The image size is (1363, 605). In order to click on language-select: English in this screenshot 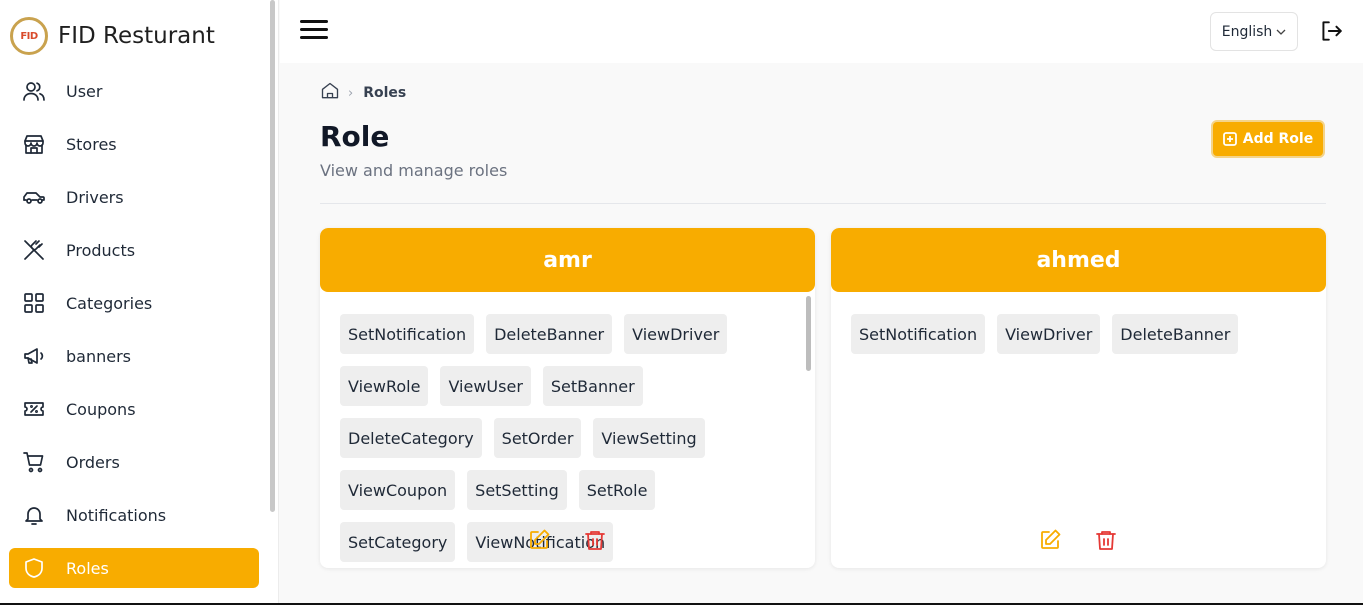, I will do `click(1254, 31)`.